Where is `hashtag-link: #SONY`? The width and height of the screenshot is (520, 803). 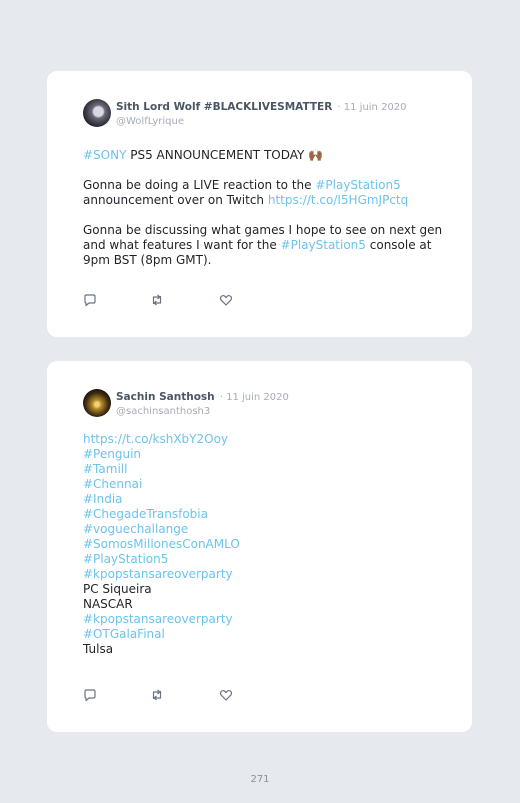
hashtag-link: #SONY is located at coordinates (104, 155).